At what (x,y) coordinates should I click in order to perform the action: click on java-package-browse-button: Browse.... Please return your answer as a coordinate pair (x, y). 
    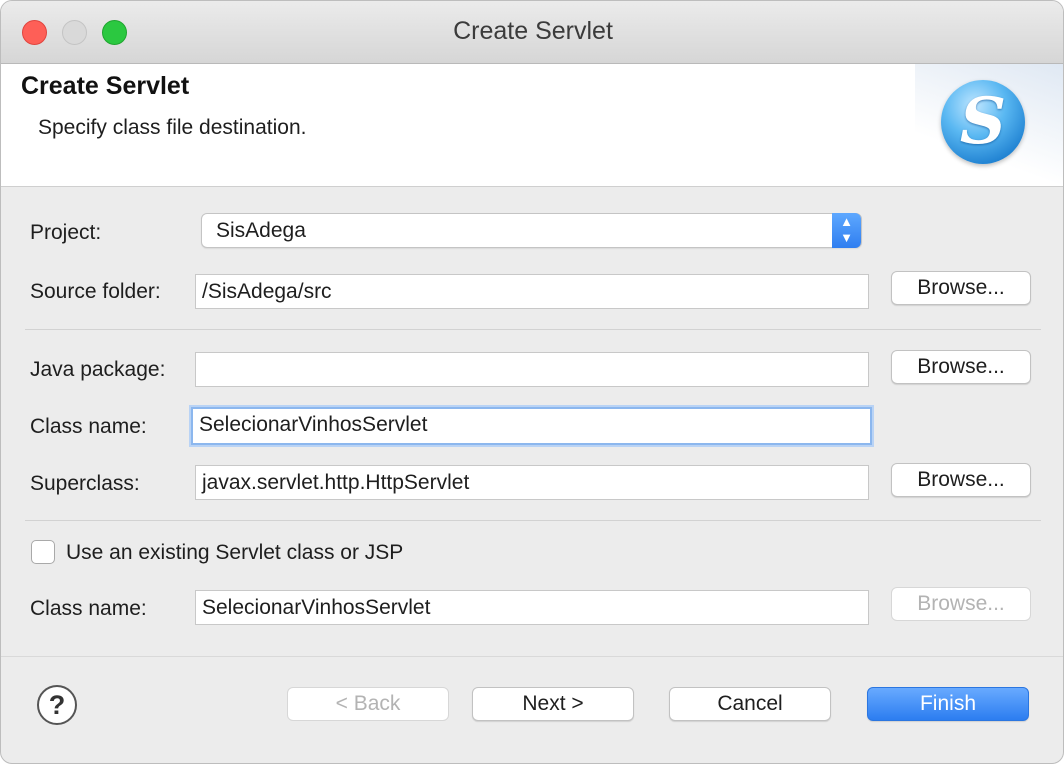
    Looking at the image, I should click on (961, 367).